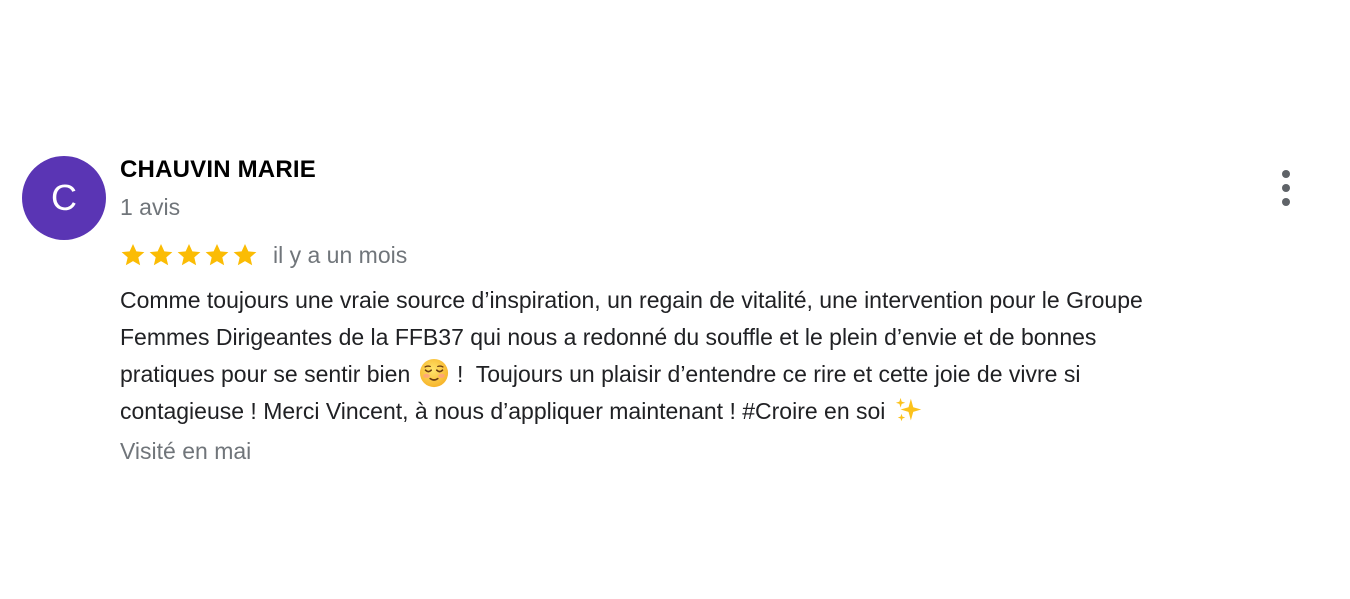 The image size is (1350, 599). What do you see at coordinates (268, 374) in the screenshot?
I see `review-text-line-3a: pratiques pour se sentir bien` at bounding box center [268, 374].